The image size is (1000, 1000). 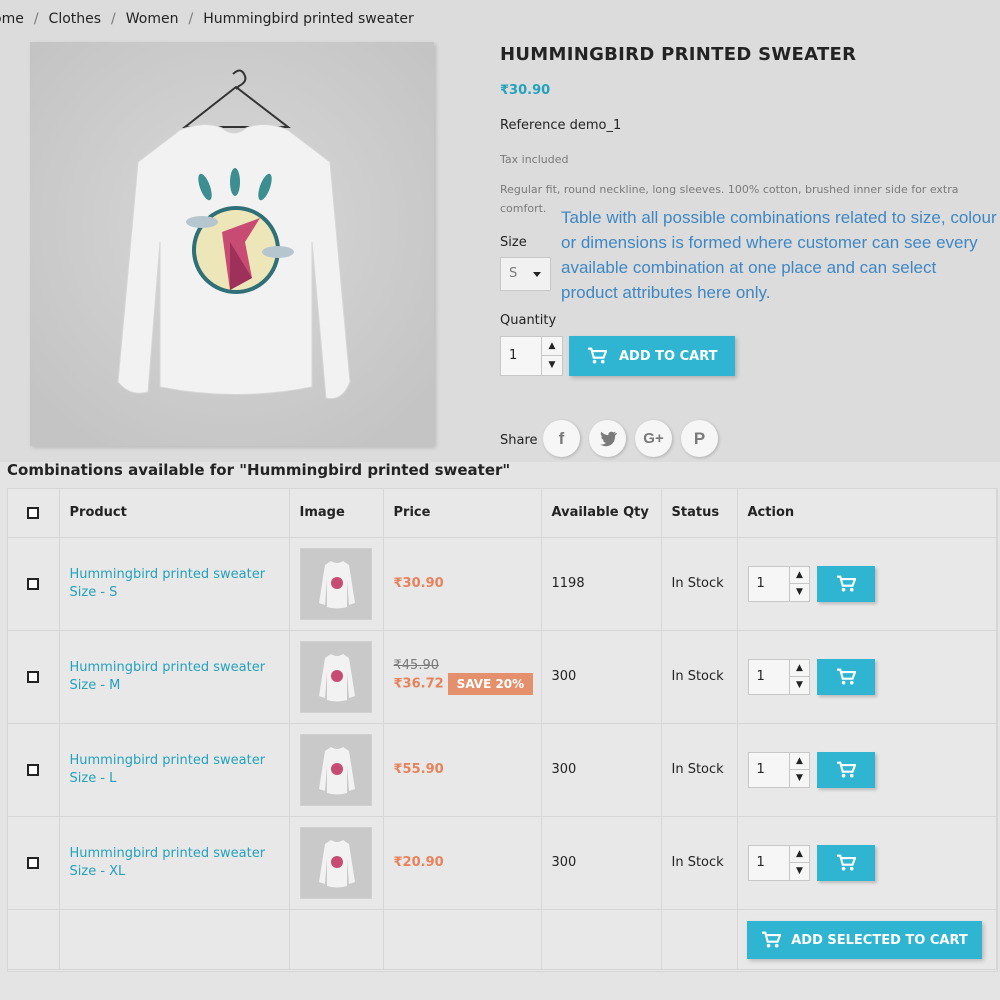 I want to click on row-price-discounted: ₹45.90 ₹36.72 SAVE 20%, so click(x=462, y=677).